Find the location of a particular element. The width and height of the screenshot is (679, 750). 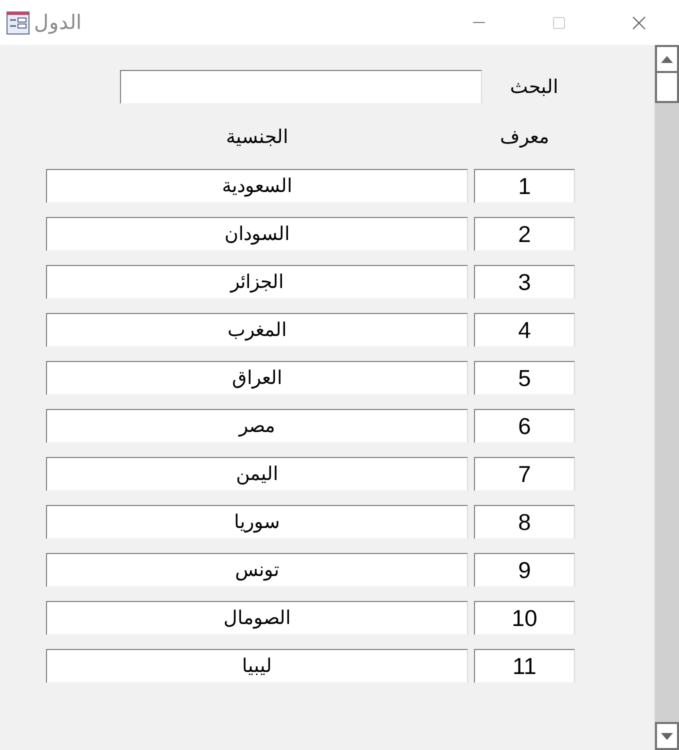

maximize-icon is located at coordinates (559, 22).